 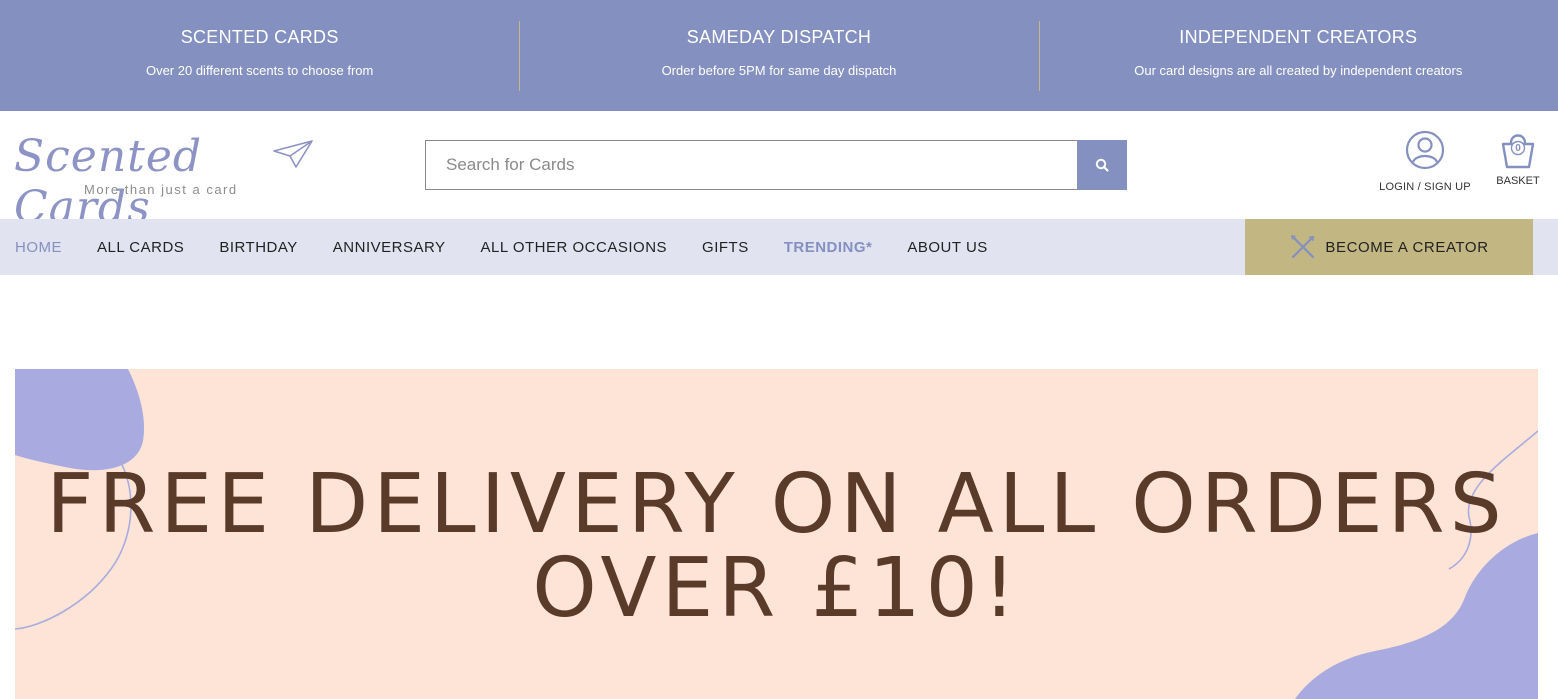 I want to click on info-title: INDEPENDENT CREATORS, so click(x=1298, y=37).